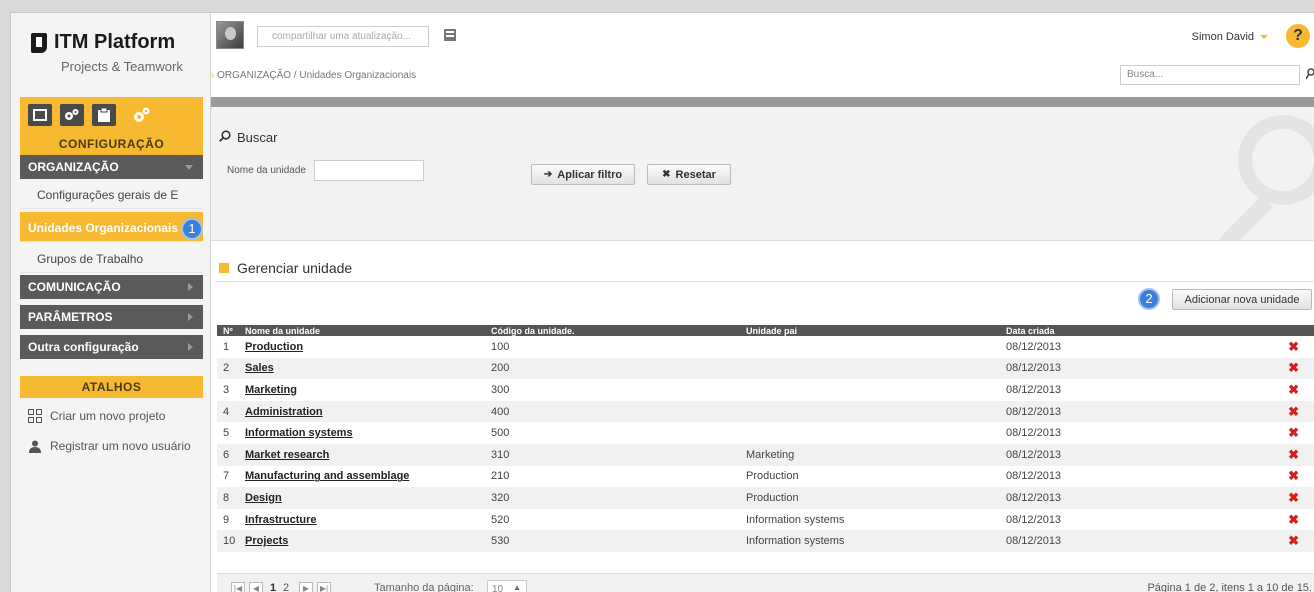 The image size is (1314, 592). I want to click on breadcrumb-text: ORGANIZAÇÃO / Unidades Organizacionais, so click(316, 75).